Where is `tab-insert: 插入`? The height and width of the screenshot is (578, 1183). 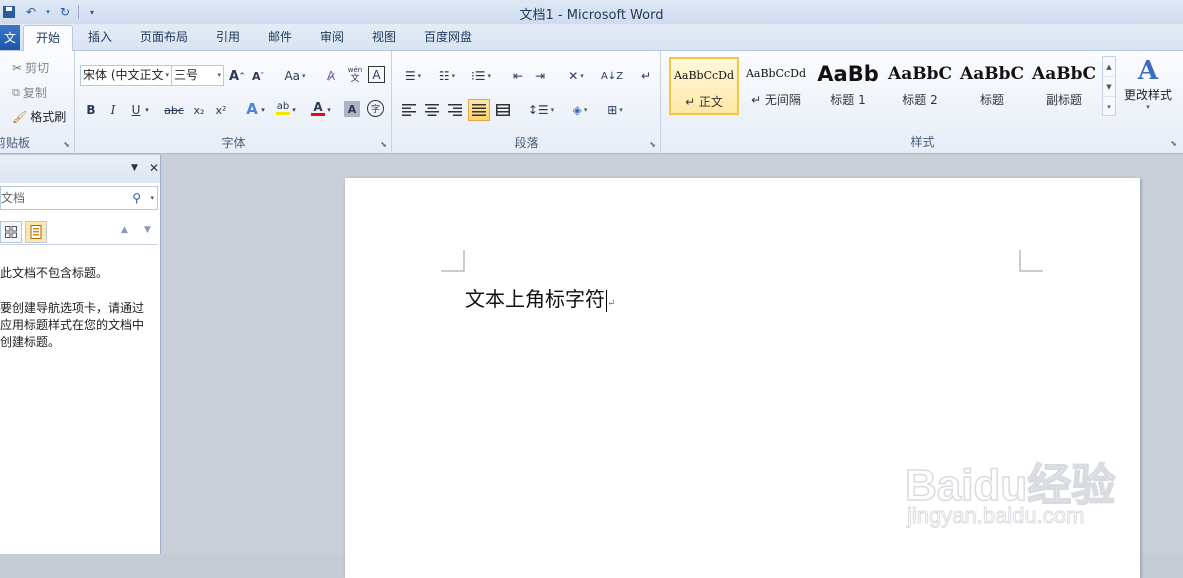 tab-insert: 插入 is located at coordinates (100, 38).